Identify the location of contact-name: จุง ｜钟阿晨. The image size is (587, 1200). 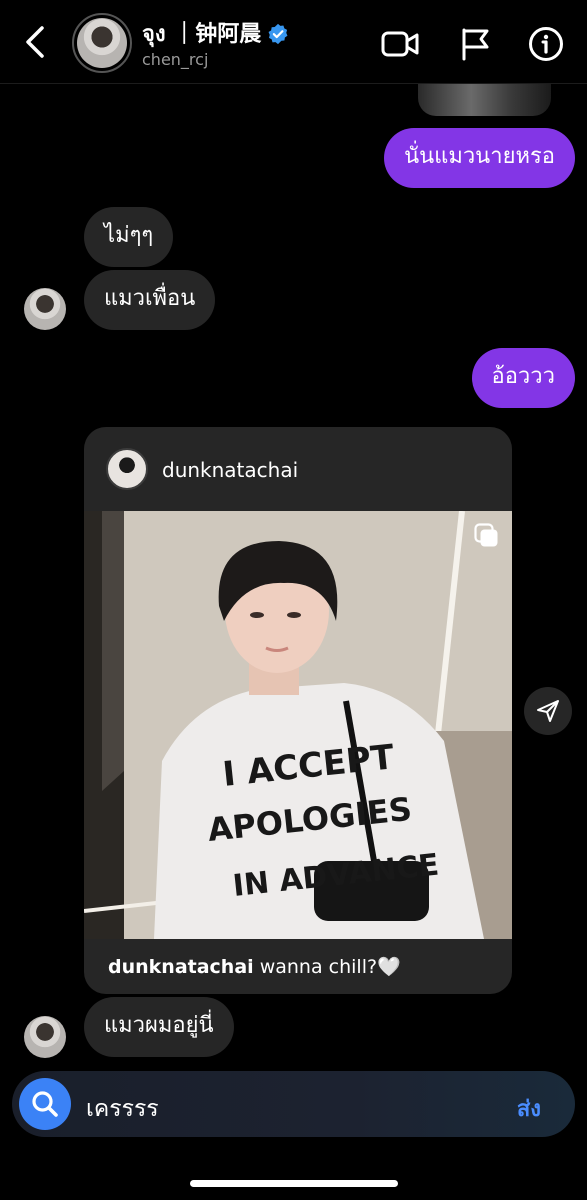
(202, 34).